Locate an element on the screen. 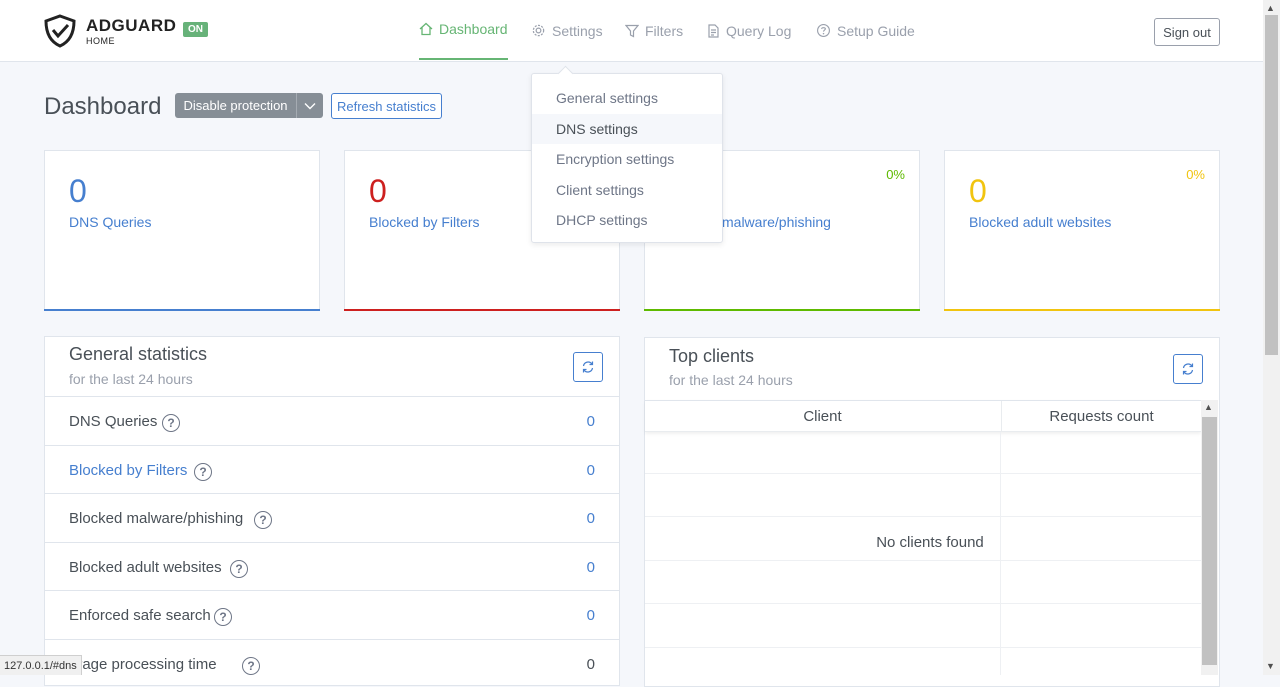 The height and width of the screenshot is (687, 1280). refresh-top-clients-button is located at coordinates (1188, 369).